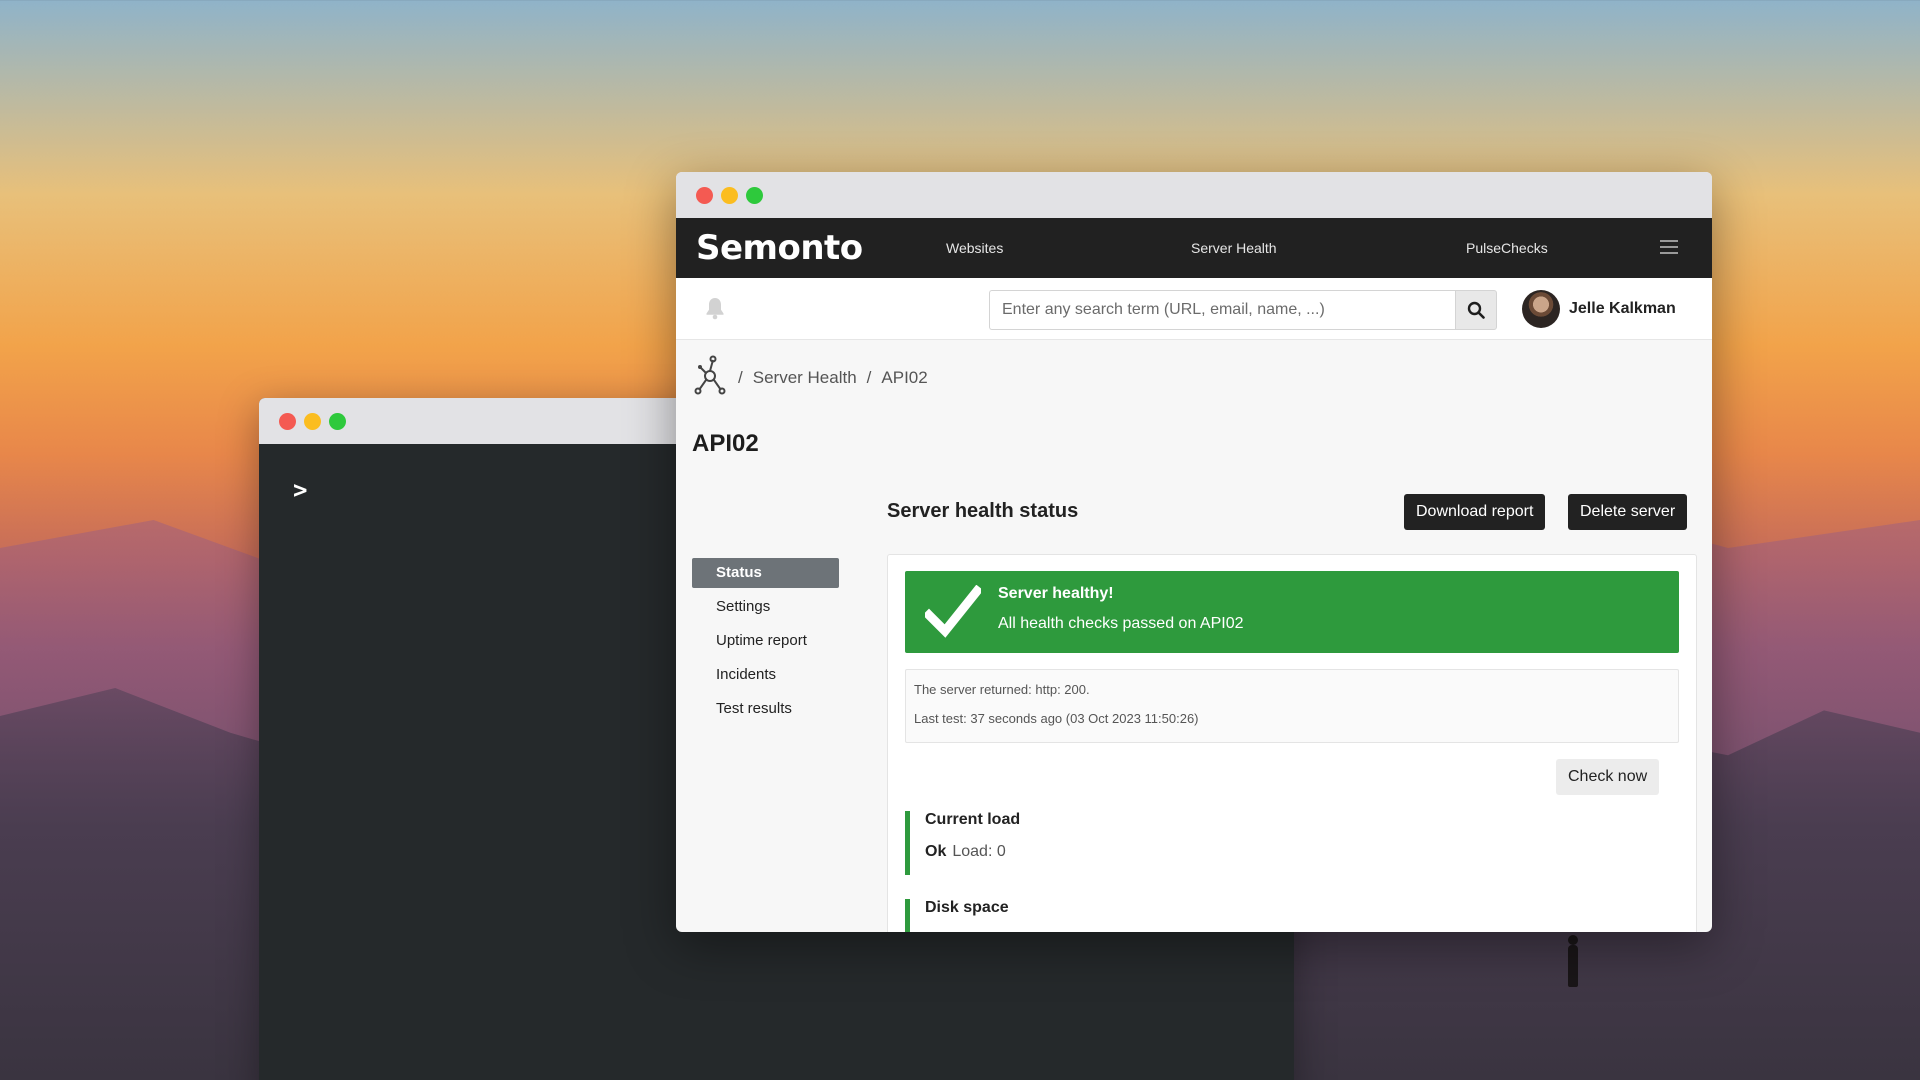  What do you see at coordinates (983, 511) in the screenshot?
I see `section-title: Server health status` at bounding box center [983, 511].